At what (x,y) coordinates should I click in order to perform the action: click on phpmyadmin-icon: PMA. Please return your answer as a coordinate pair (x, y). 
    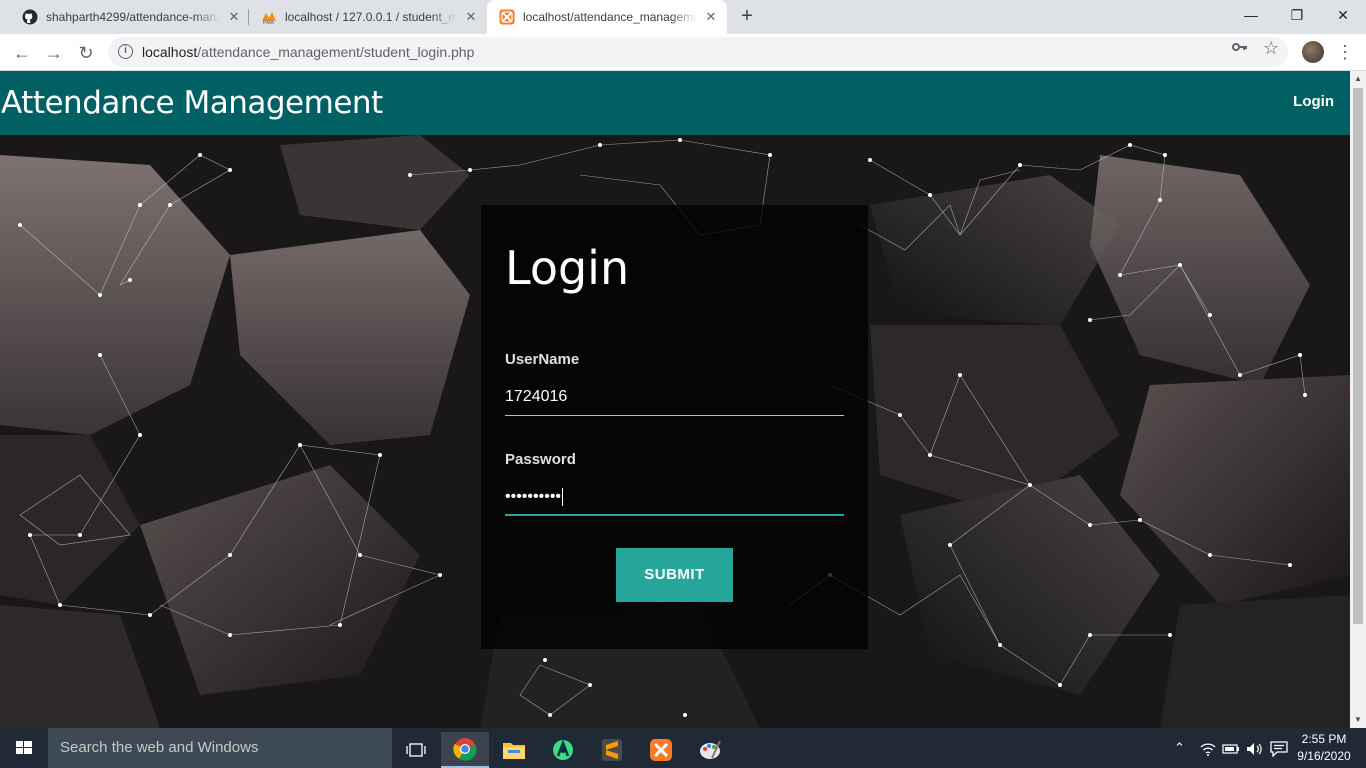
    Looking at the image, I should click on (269, 17).